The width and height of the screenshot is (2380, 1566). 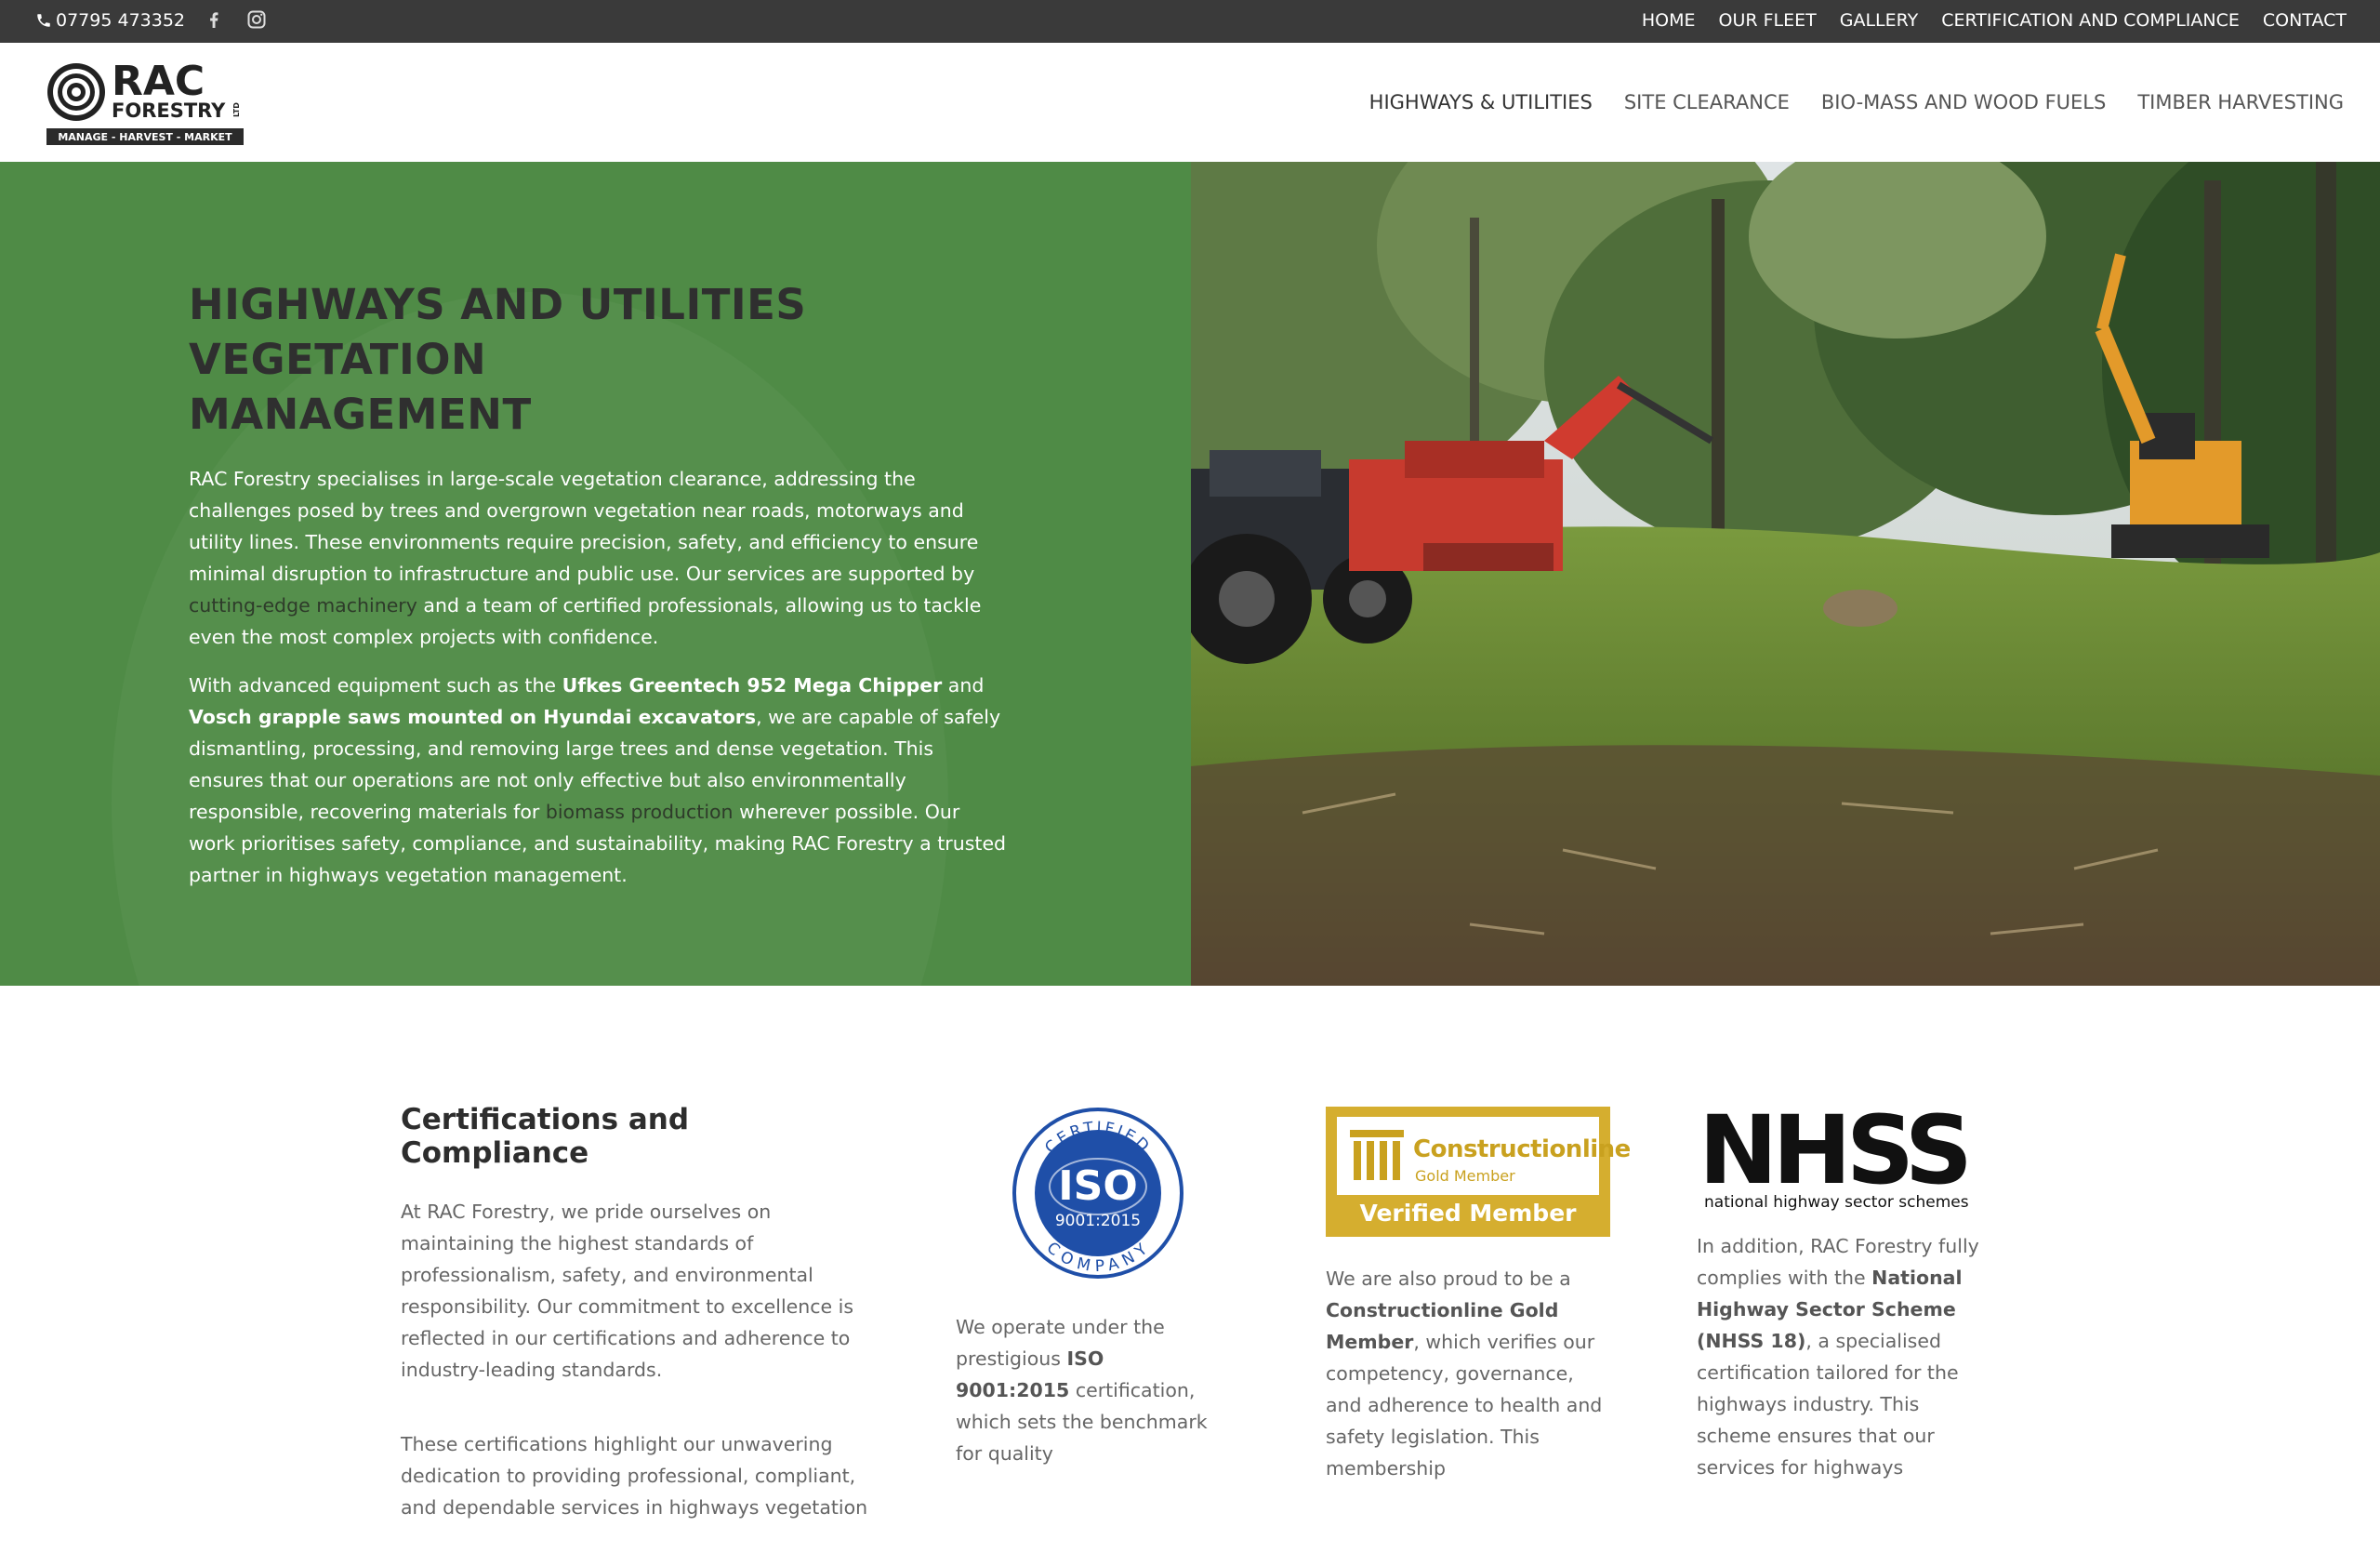 I want to click on topnav-our-fleet: OUR FLEET, so click(x=1767, y=20).